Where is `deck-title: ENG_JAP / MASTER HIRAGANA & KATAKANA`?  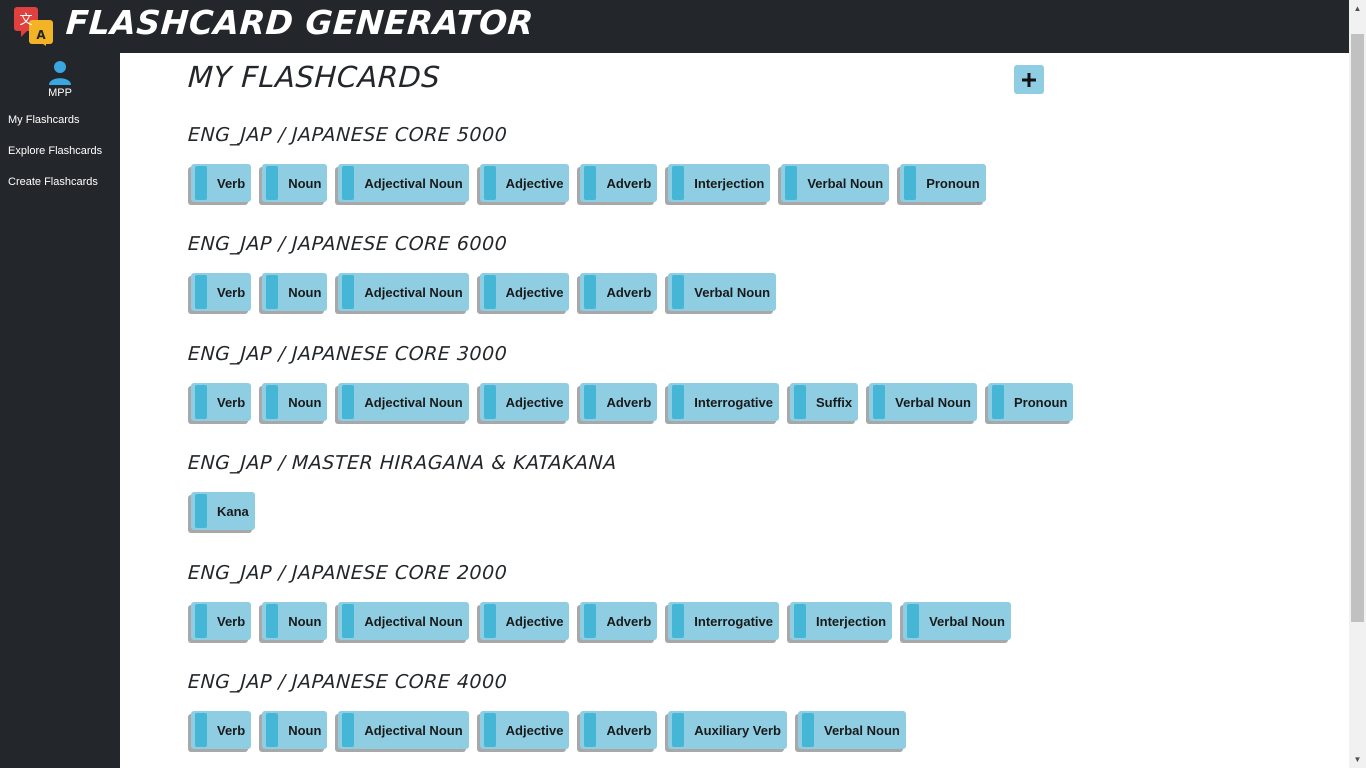 deck-title: ENG_JAP / MASTER HIRAGANA & KATAKANA is located at coordinates (402, 463).